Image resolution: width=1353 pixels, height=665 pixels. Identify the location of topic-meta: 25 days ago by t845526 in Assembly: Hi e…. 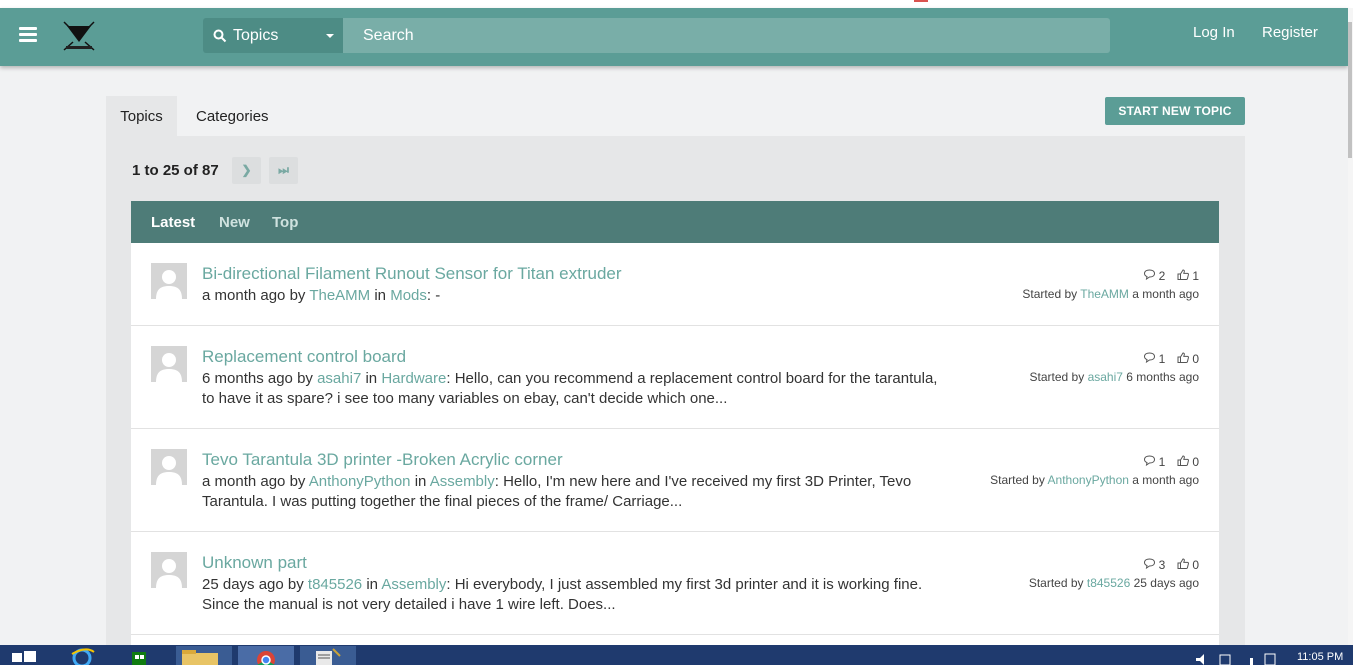
(572, 595).